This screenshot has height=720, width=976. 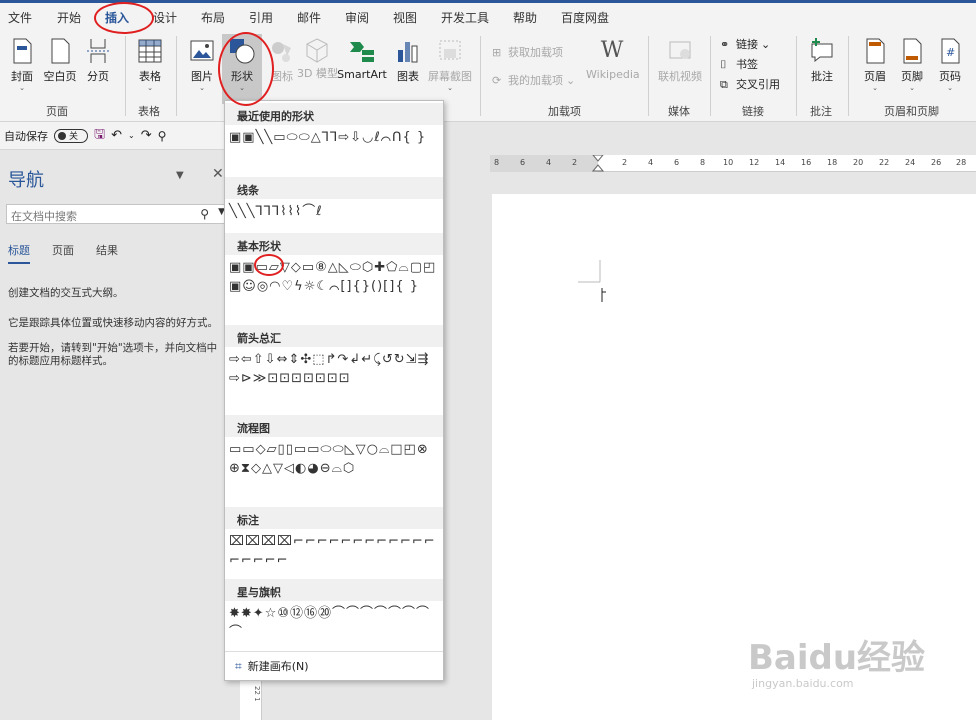 I want to click on footer-button: 页脚 ⌄, so click(x=912, y=69).